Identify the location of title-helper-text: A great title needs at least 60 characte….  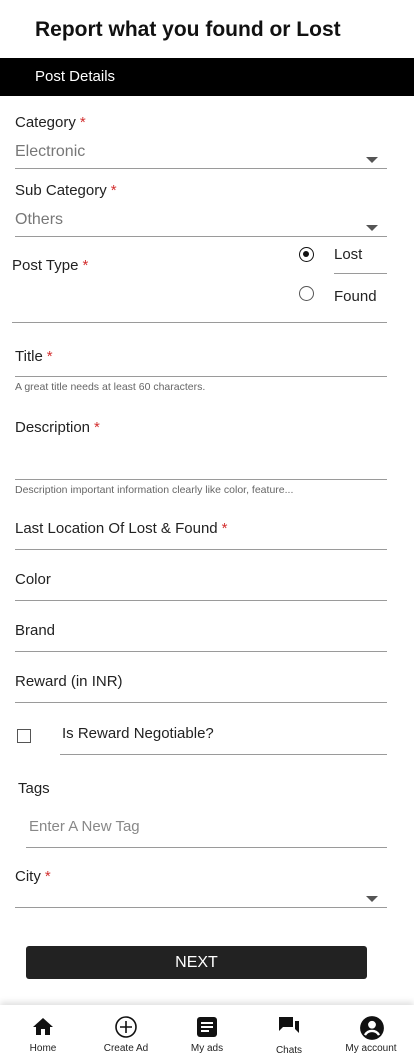
(110, 387).